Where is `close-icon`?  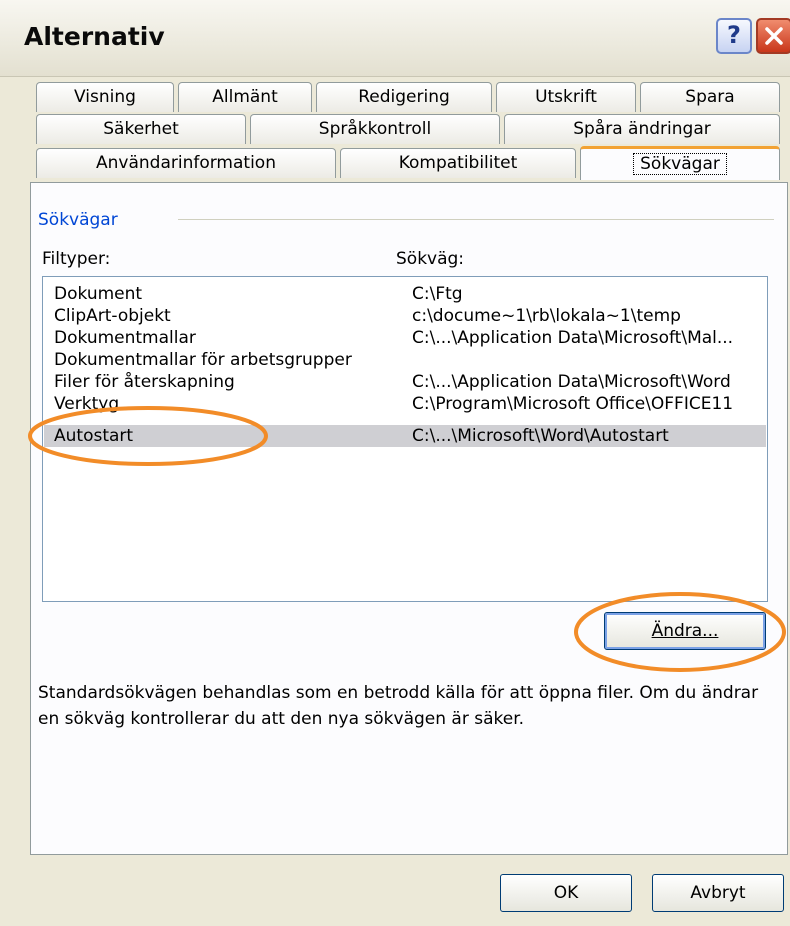 close-icon is located at coordinates (774, 36).